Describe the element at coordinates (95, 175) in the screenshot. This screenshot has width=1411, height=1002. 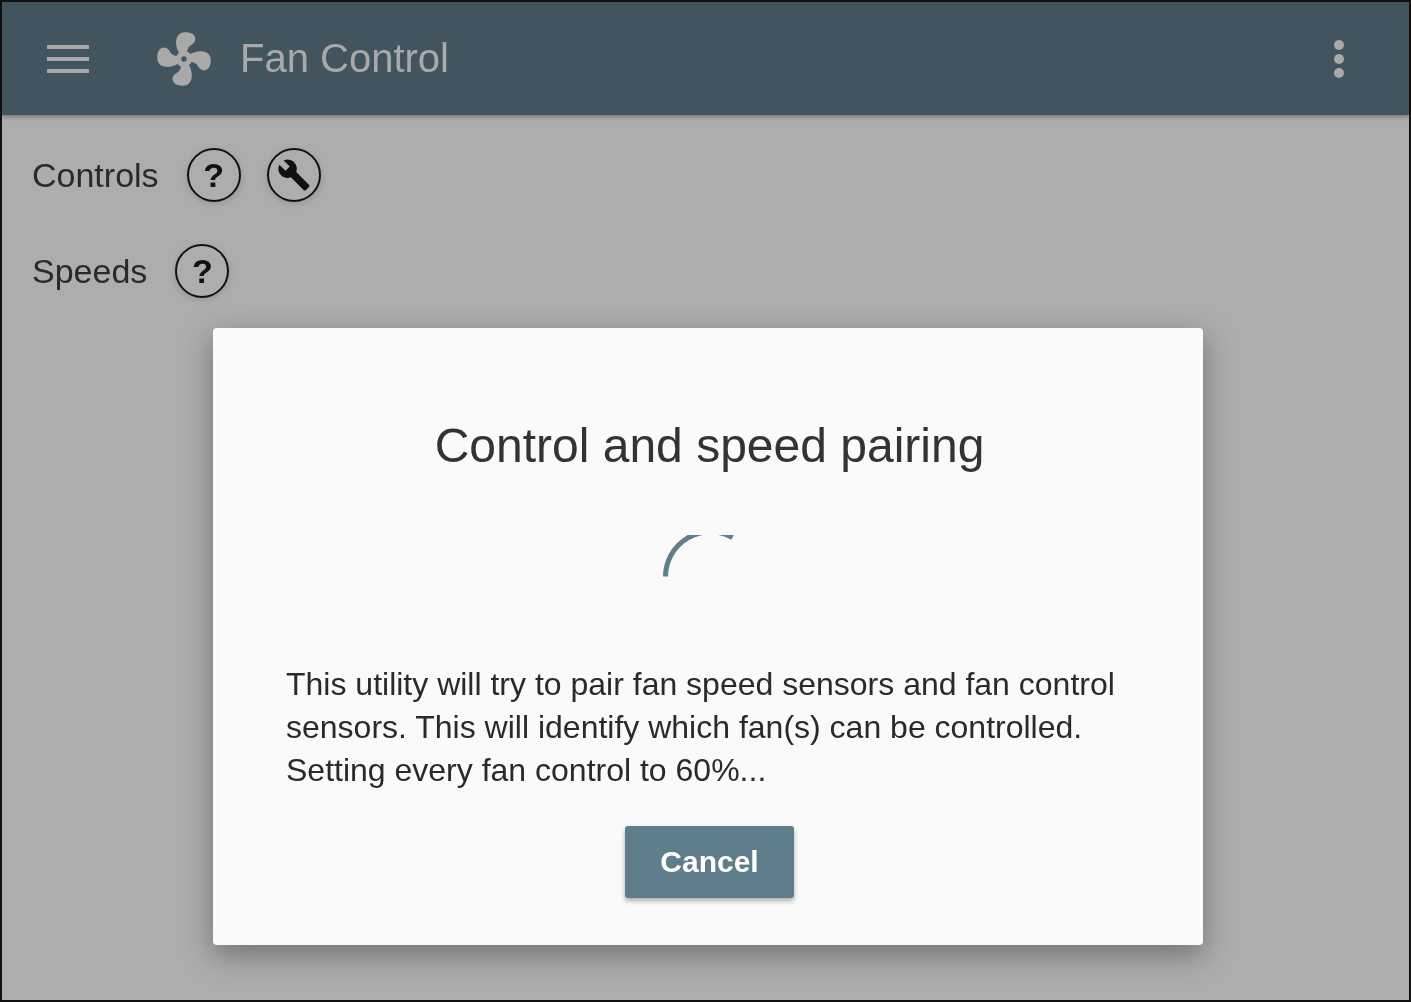
I see `section-label: Controls` at that location.